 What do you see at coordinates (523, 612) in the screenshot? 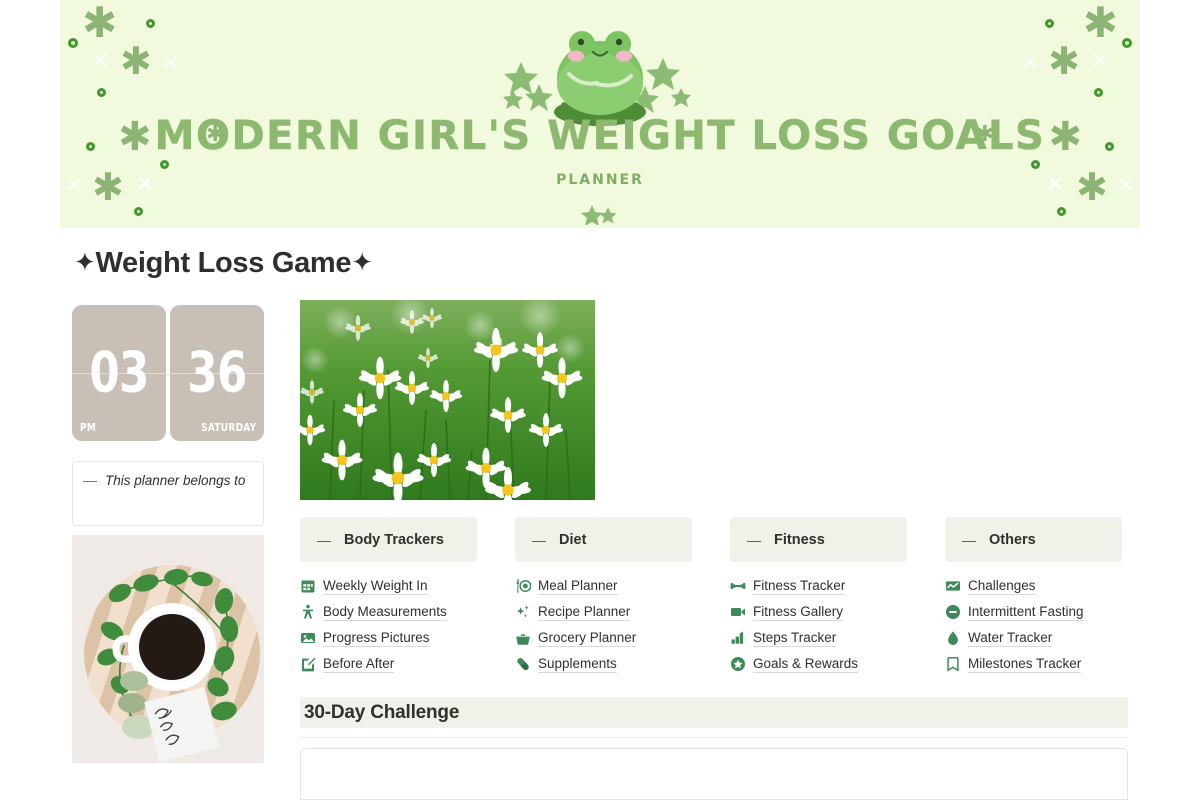
I see `sparkles-icon` at bounding box center [523, 612].